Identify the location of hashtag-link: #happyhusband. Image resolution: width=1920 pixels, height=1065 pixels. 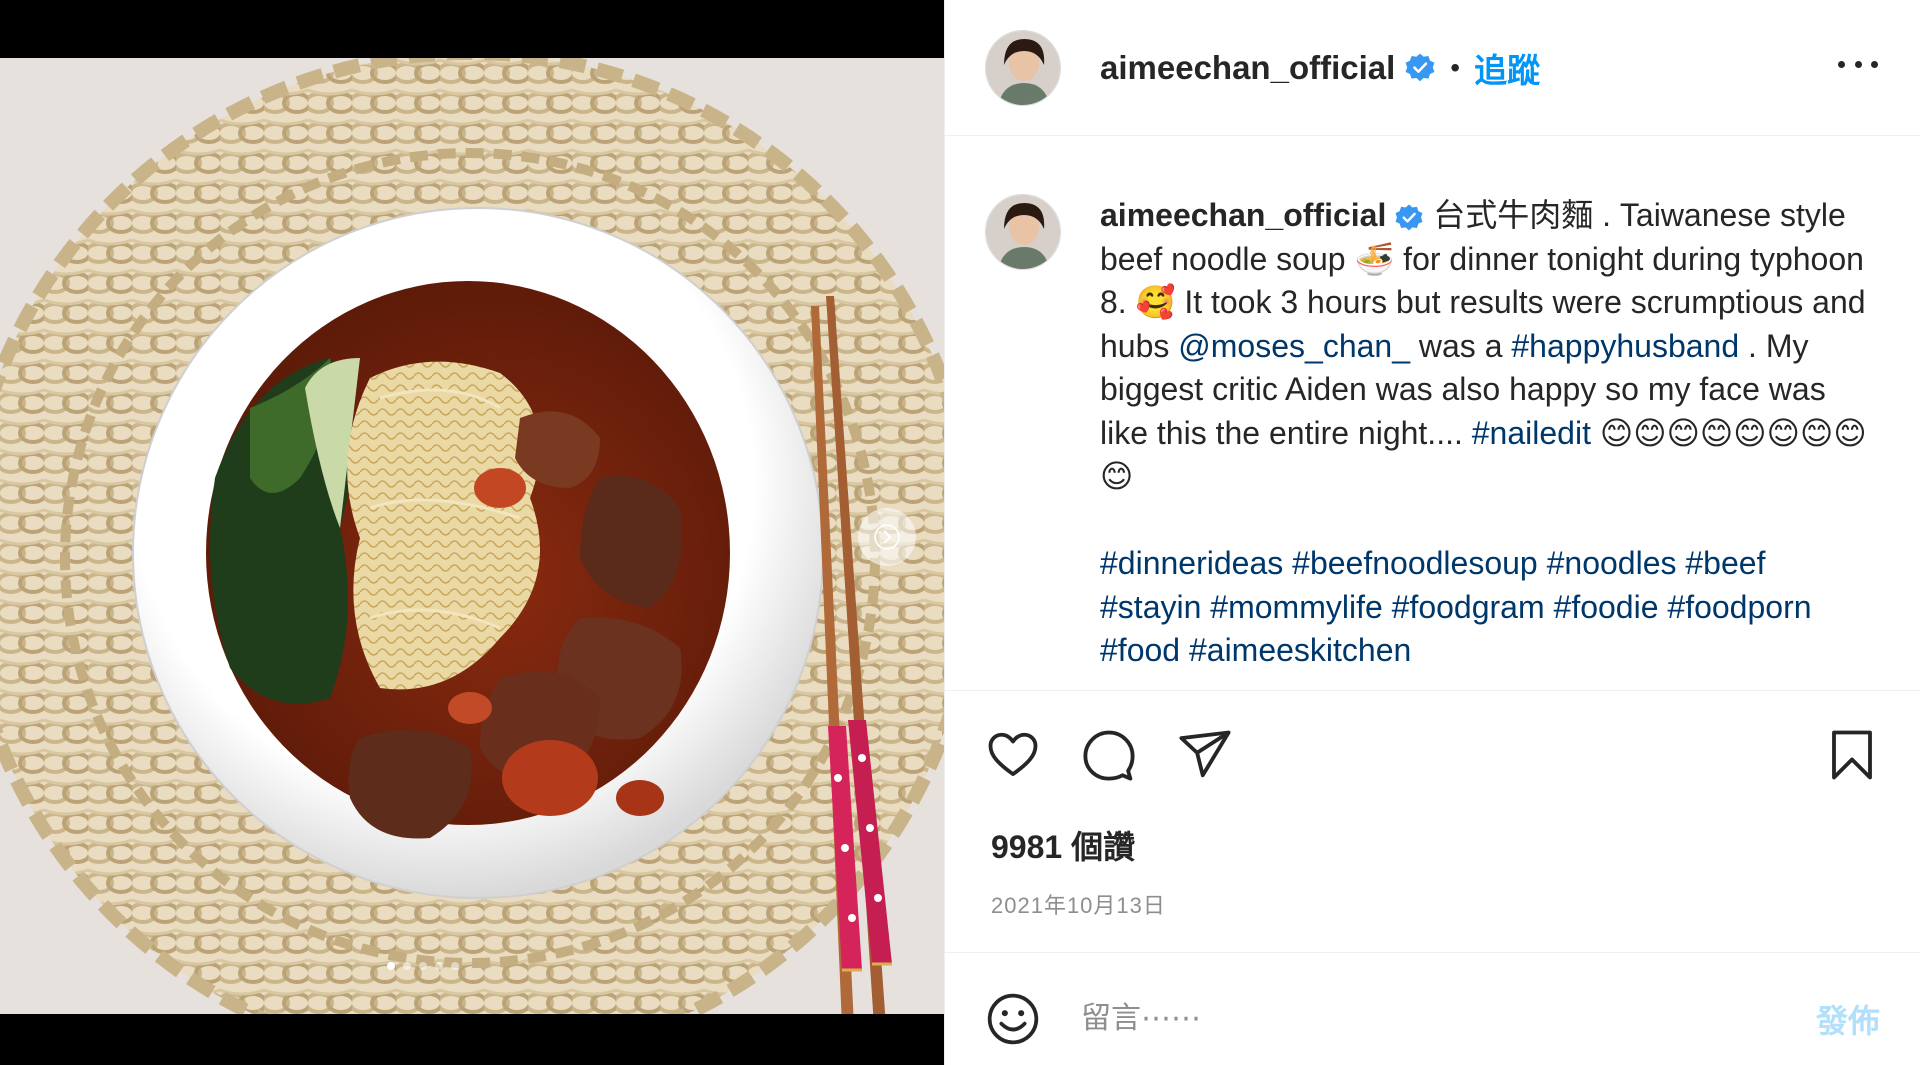
(1625, 346).